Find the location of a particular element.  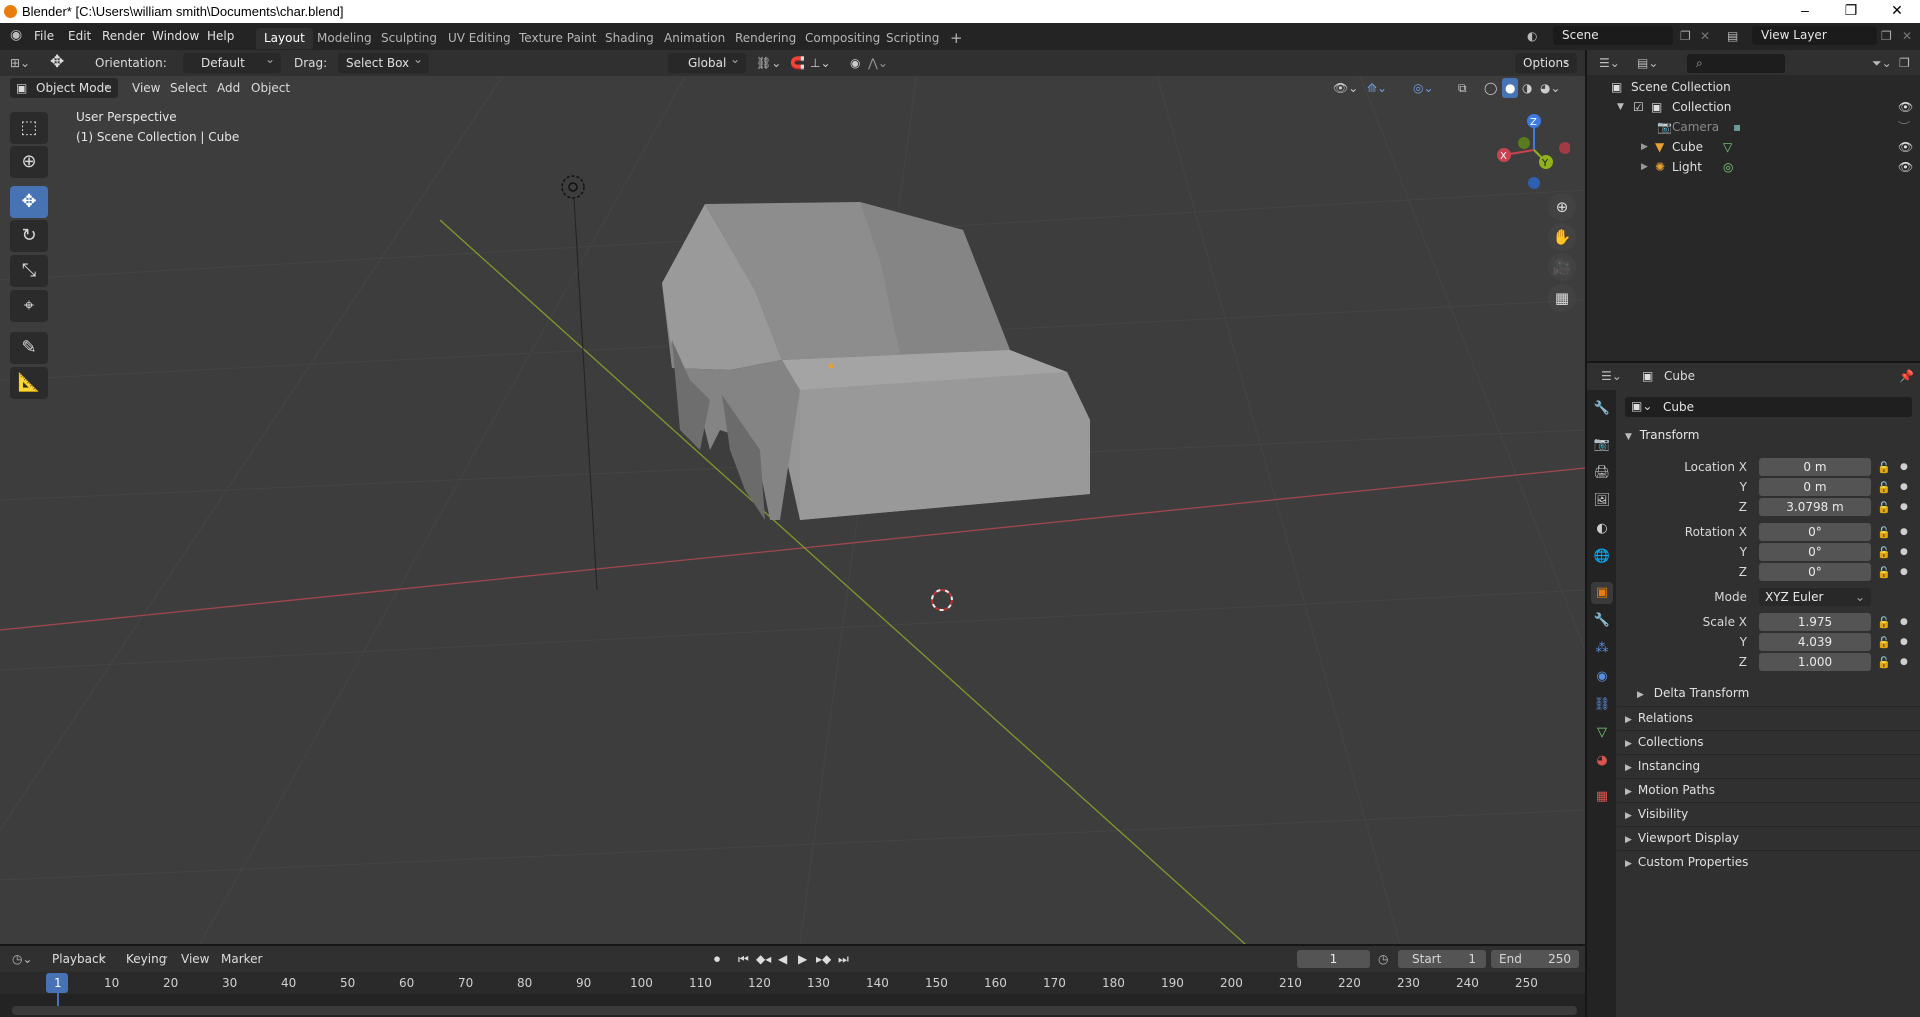

annotate-tool-icon: ✎ is located at coordinates (29, 348).